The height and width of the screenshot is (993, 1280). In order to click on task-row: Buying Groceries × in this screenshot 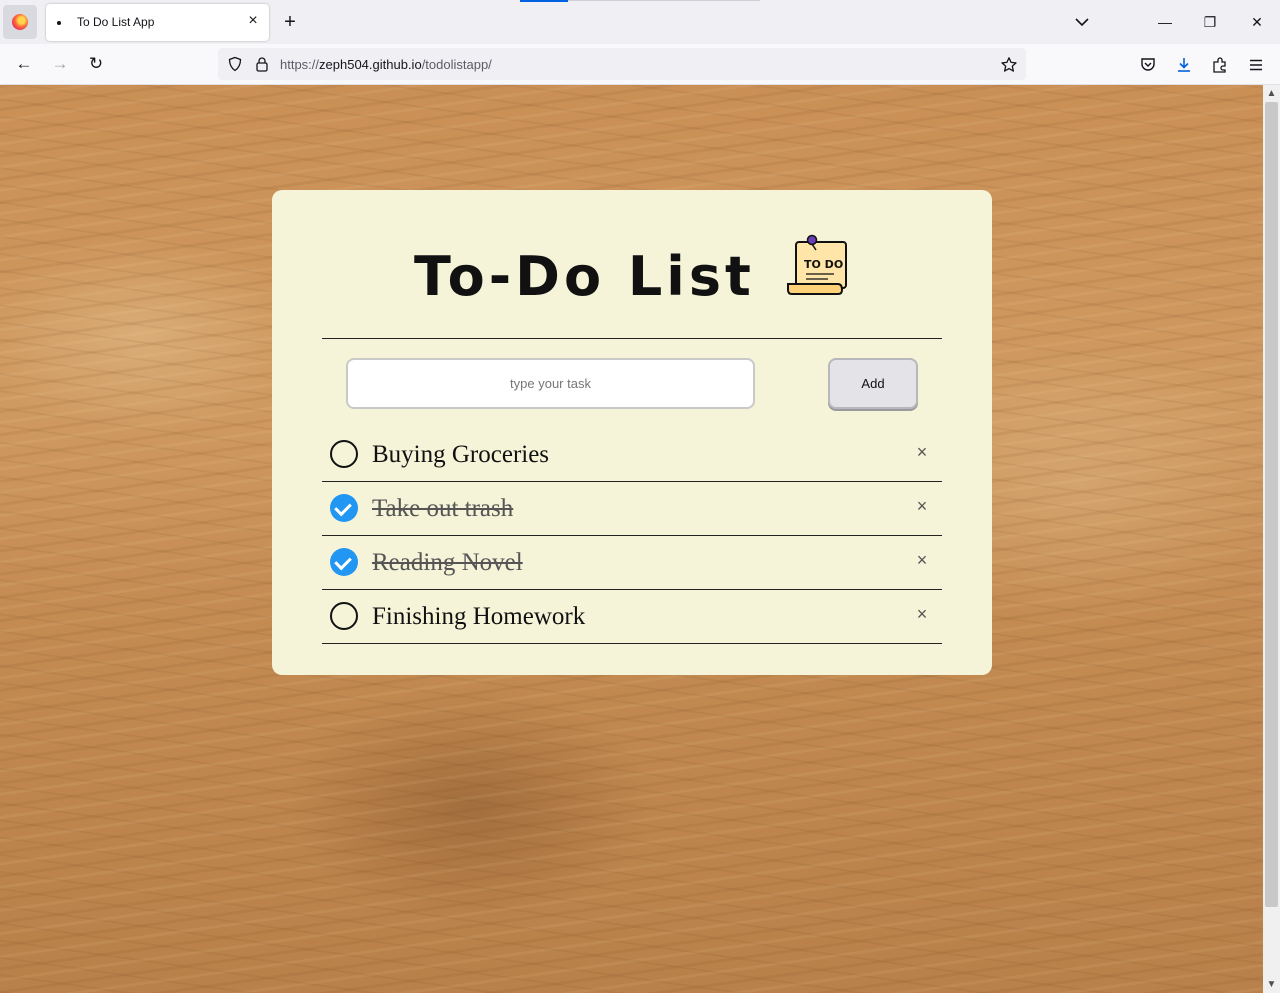, I will do `click(632, 455)`.